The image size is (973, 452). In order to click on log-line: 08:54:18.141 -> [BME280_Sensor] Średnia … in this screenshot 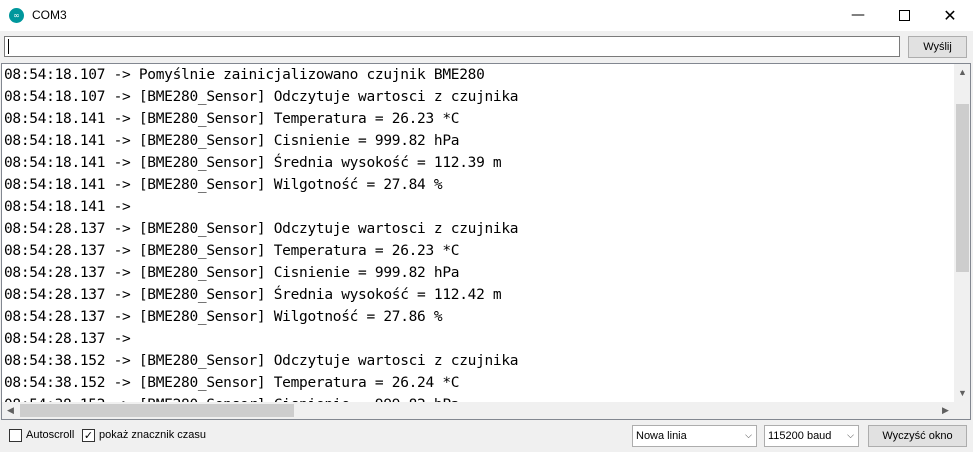, I will do `click(253, 163)`.